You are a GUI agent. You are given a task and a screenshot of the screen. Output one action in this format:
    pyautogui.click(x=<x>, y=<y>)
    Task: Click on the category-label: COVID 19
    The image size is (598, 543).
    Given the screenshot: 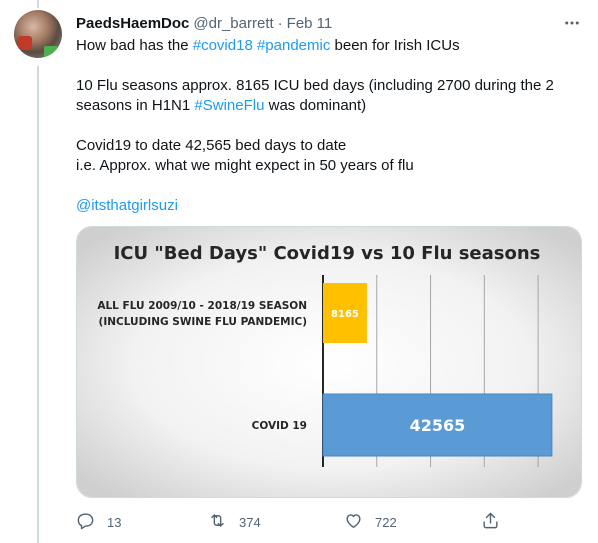 What is the action you would take?
    pyautogui.click(x=279, y=426)
    